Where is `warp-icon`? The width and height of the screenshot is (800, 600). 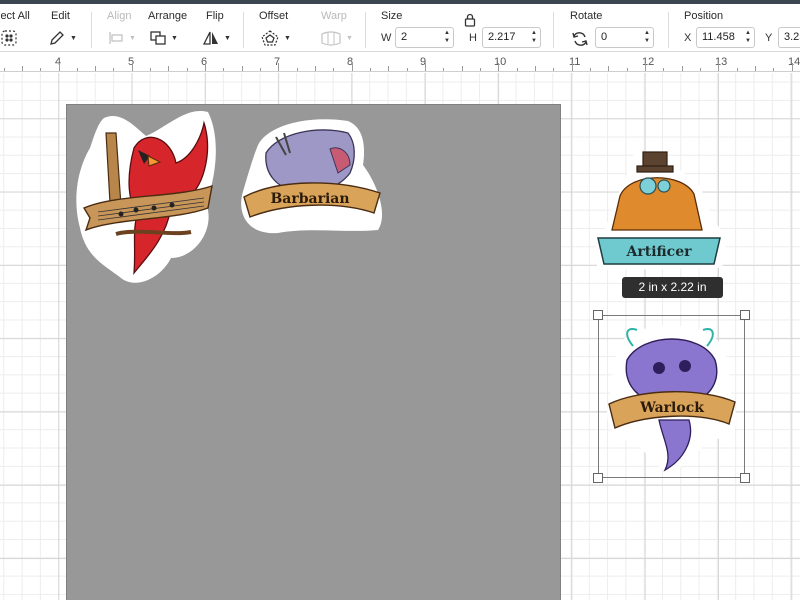
warp-icon is located at coordinates (331, 38).